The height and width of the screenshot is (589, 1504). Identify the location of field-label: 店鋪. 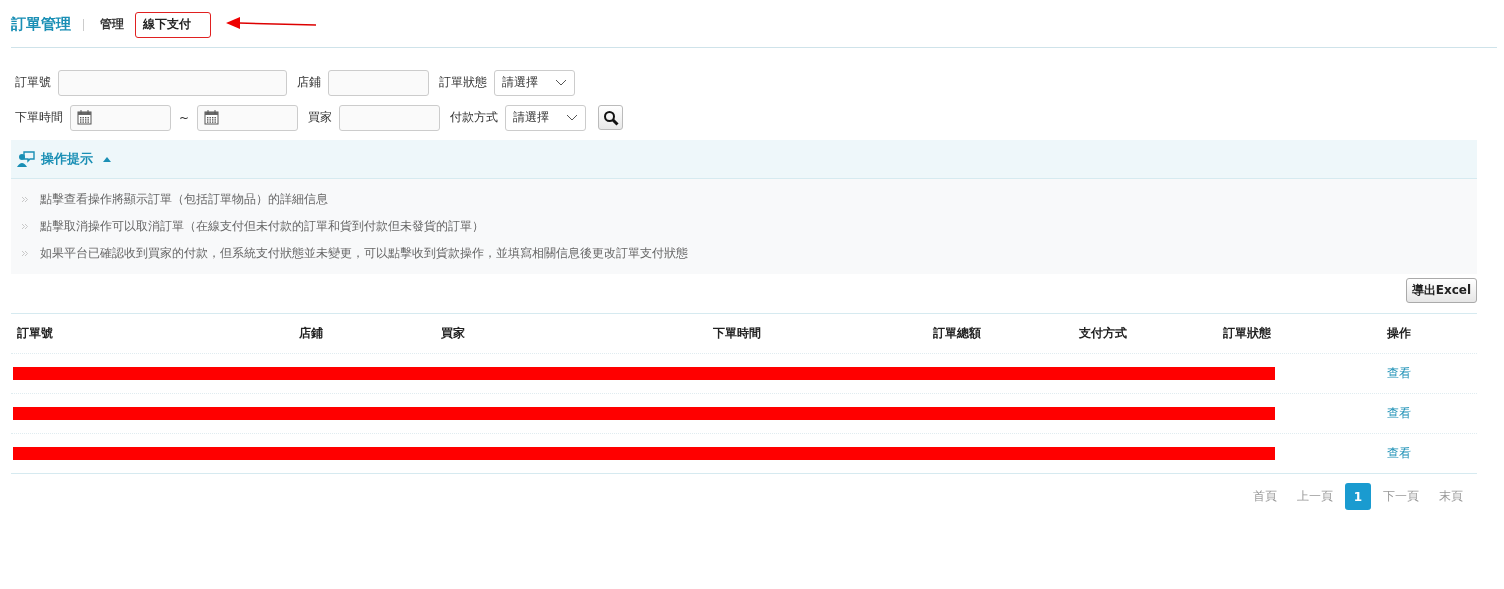
(309, 82).